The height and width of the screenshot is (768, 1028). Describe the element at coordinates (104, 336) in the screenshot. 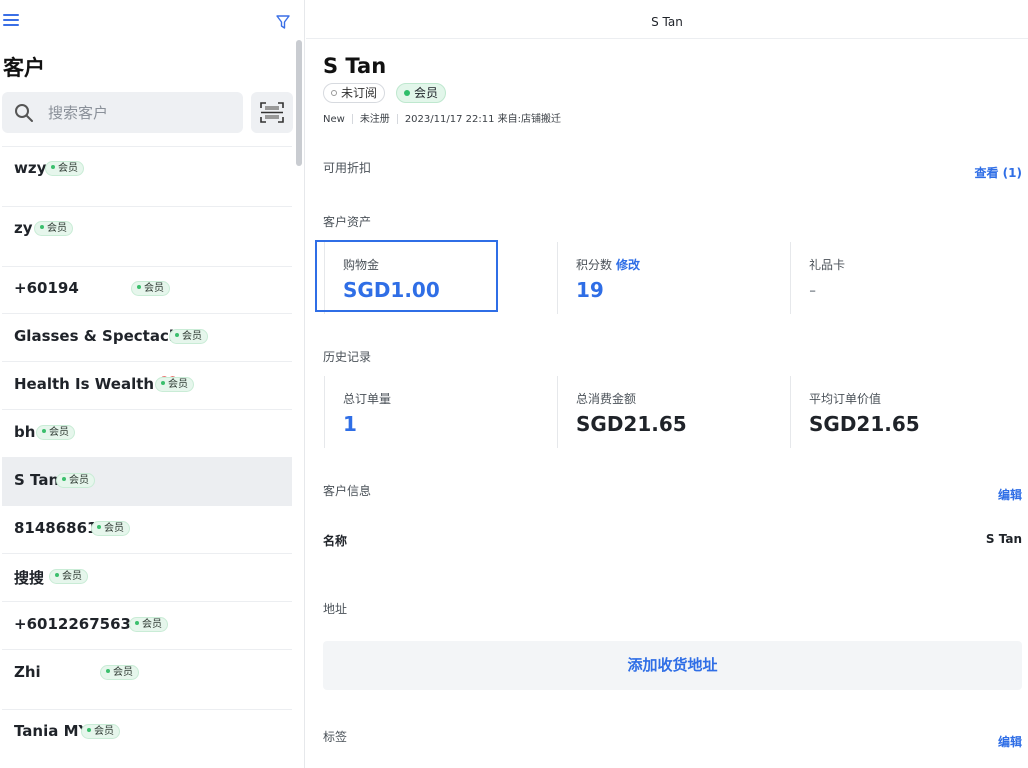

I see `customer-name: Glasses & Spectacles` at that location.